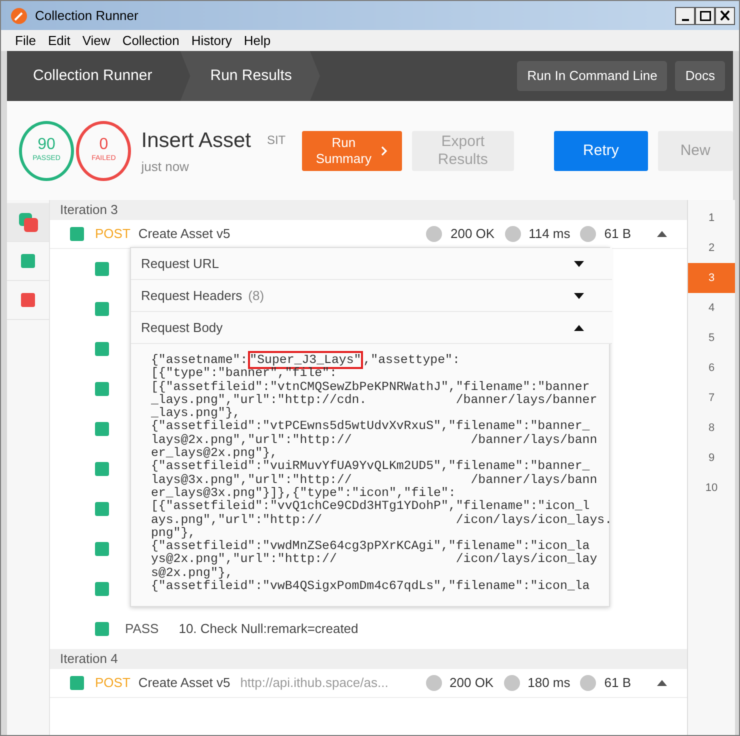 This screenshot has height=736, width=740. I want to click on close-button, so click(725, 15).